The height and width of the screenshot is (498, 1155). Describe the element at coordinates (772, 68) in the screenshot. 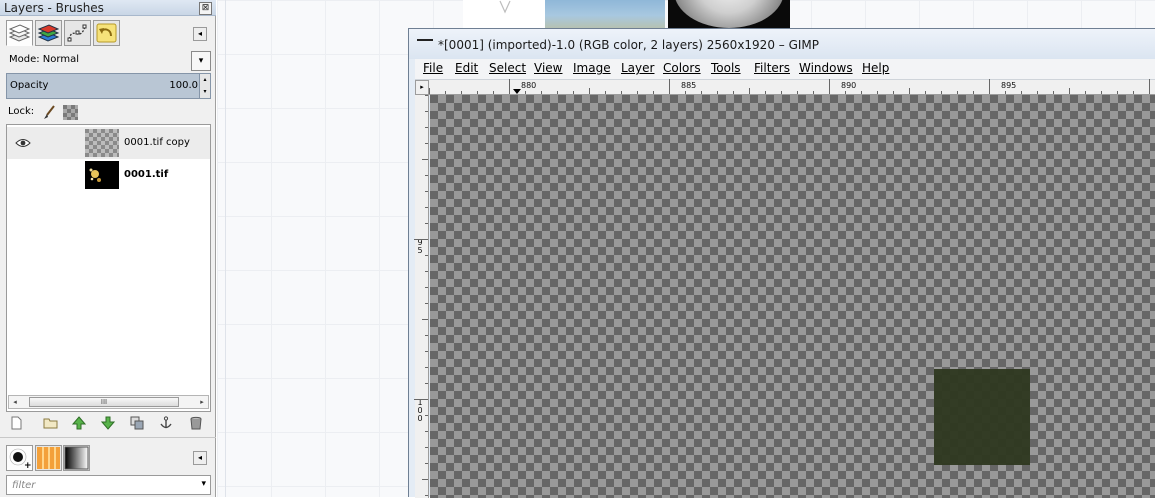

I see `menu-filters: Filters` at that location.